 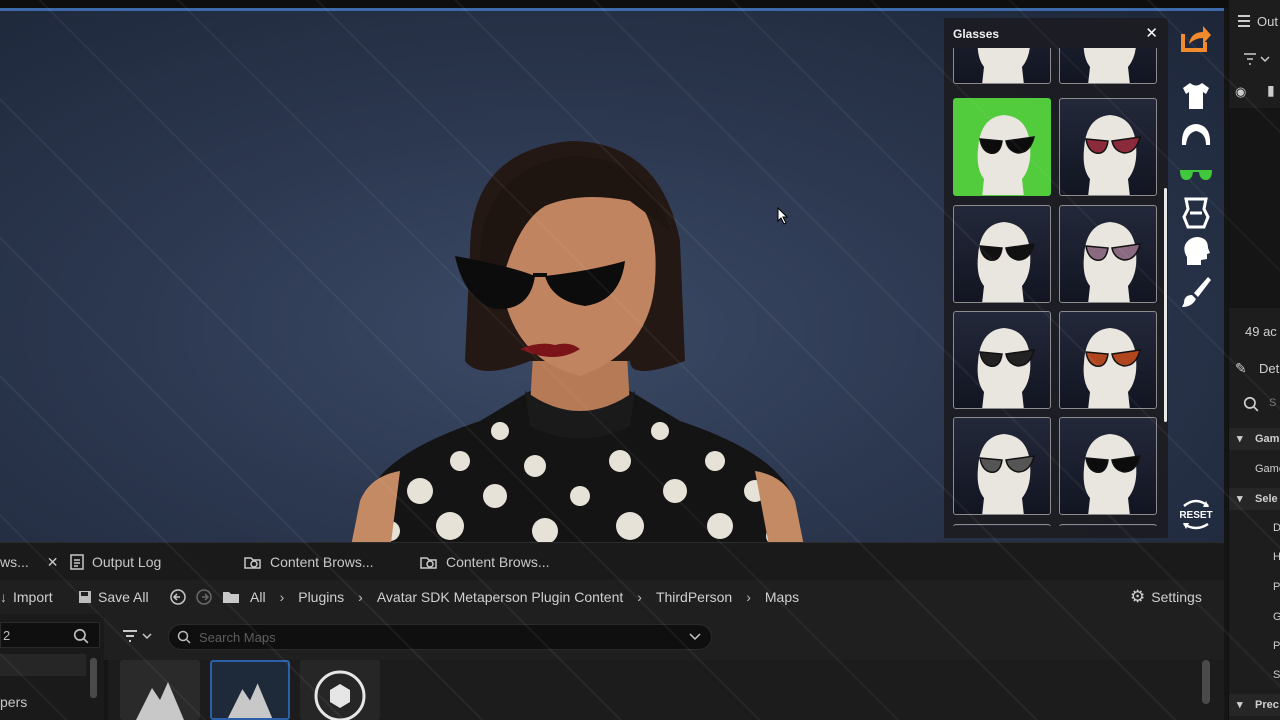 What do you see at coordinates (500, 597) in the screenshot?
I see `breadcrumb-item: Avatar SDK Metaperson Plugin Content` at bounding box center [500, 597].